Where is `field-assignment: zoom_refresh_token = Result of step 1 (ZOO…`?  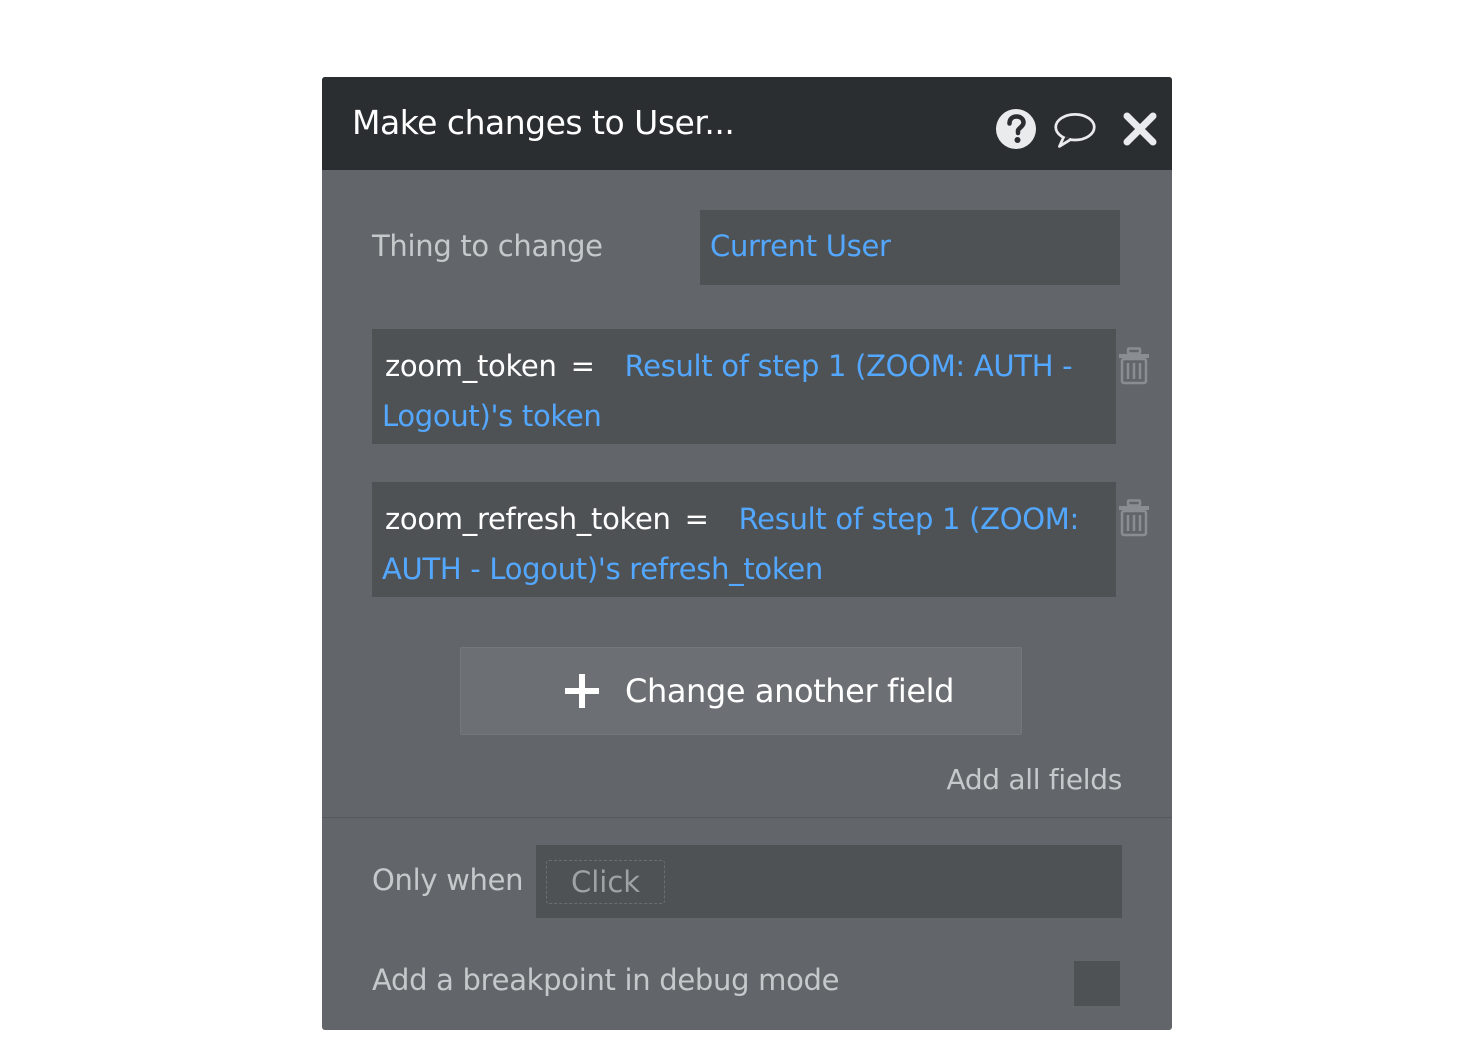 field-assignment: zoom_refresh_token = Result of step 1 (ZOO… is located at coordinates (737, 544).